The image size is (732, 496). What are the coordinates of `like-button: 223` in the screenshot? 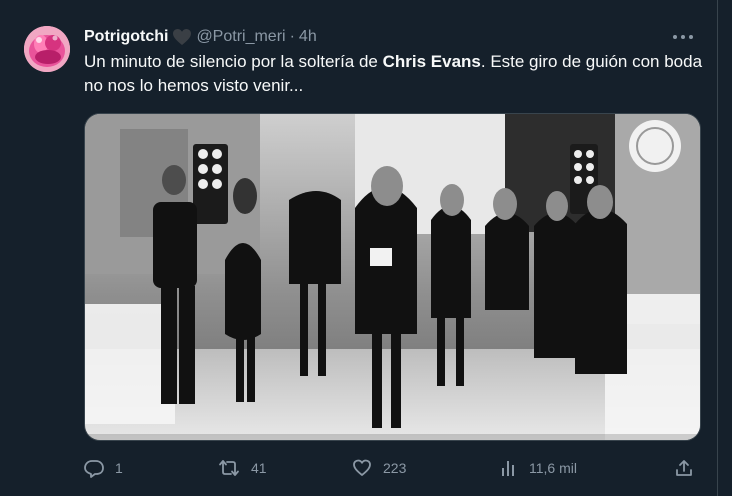 It's located at (379, 468).